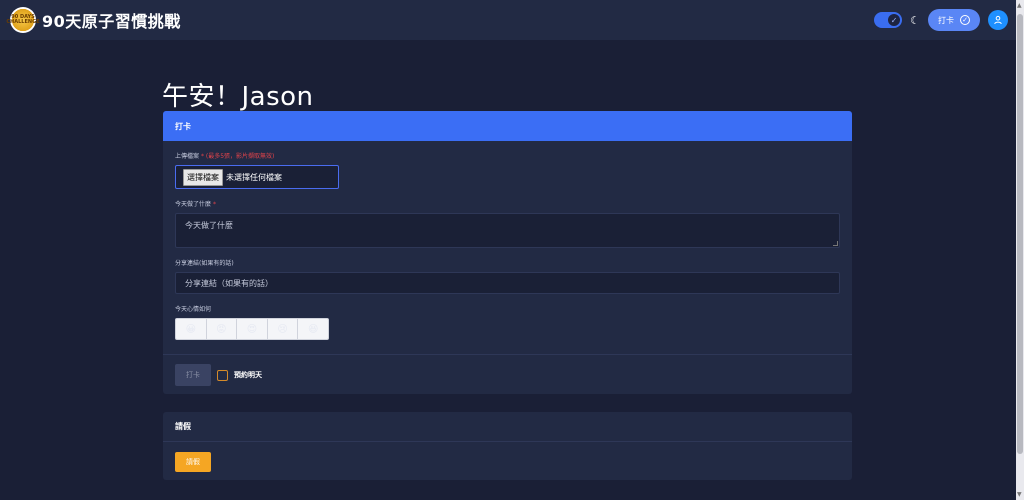  I want to click on nav-checkin-button: 打卡 ✓, so click(954, 20).